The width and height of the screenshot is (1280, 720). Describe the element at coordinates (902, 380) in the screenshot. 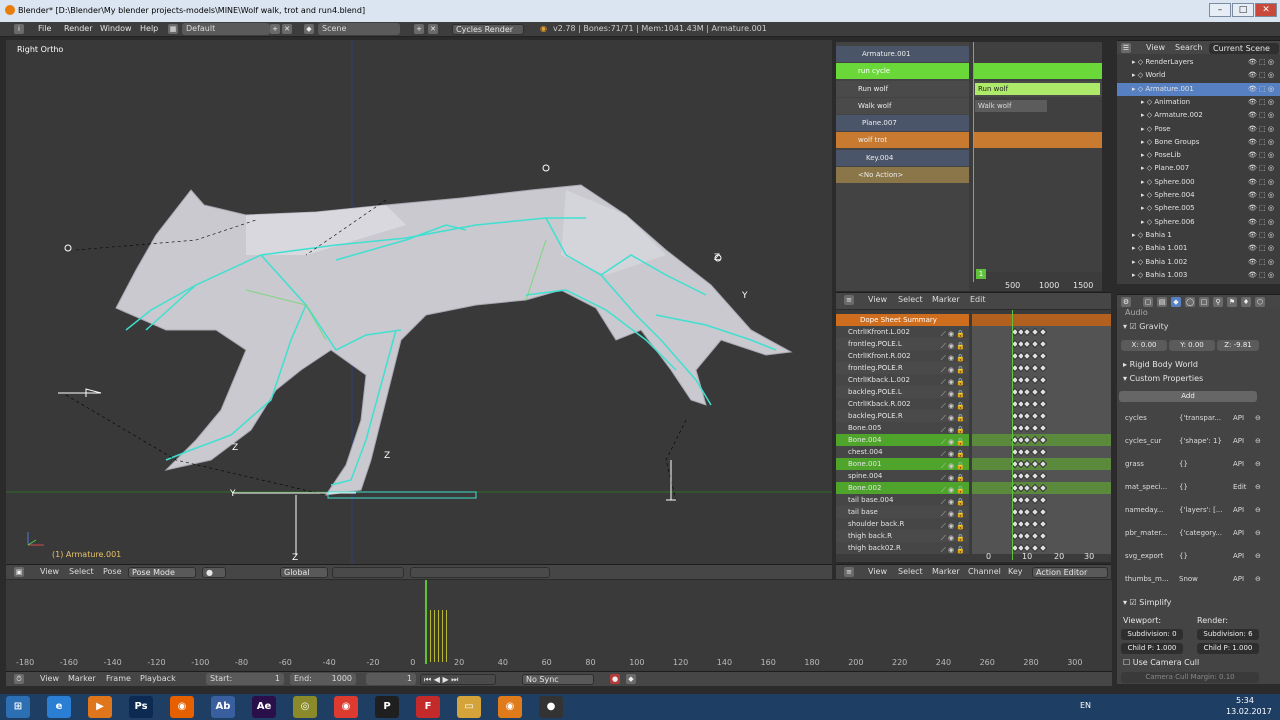

I see `dope-channel-row: CntrlIKback.L.002 ⟋ ◉ 🔒` at that location.